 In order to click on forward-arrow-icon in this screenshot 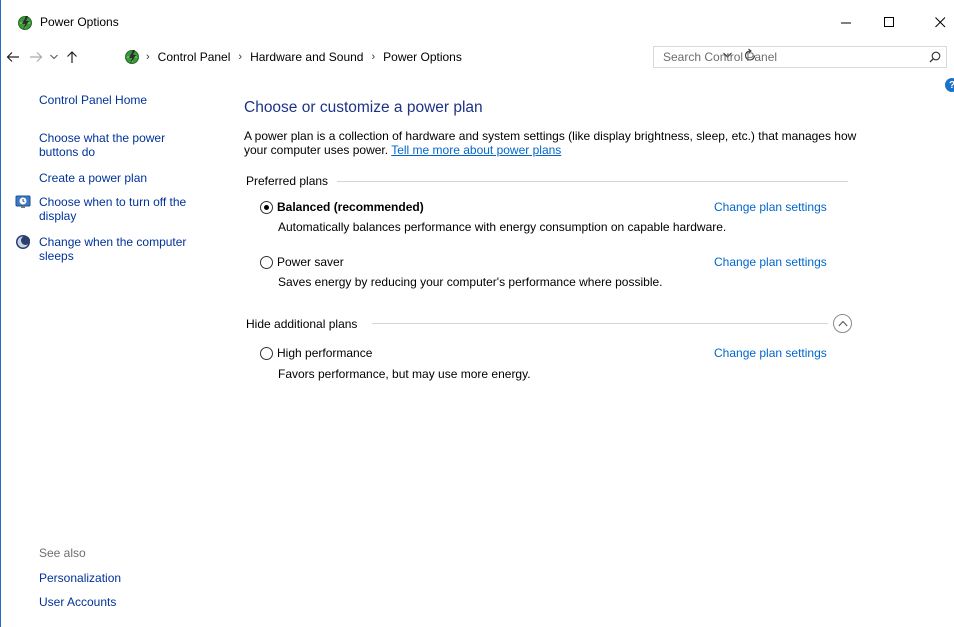, I will do `click(36, 57)`.